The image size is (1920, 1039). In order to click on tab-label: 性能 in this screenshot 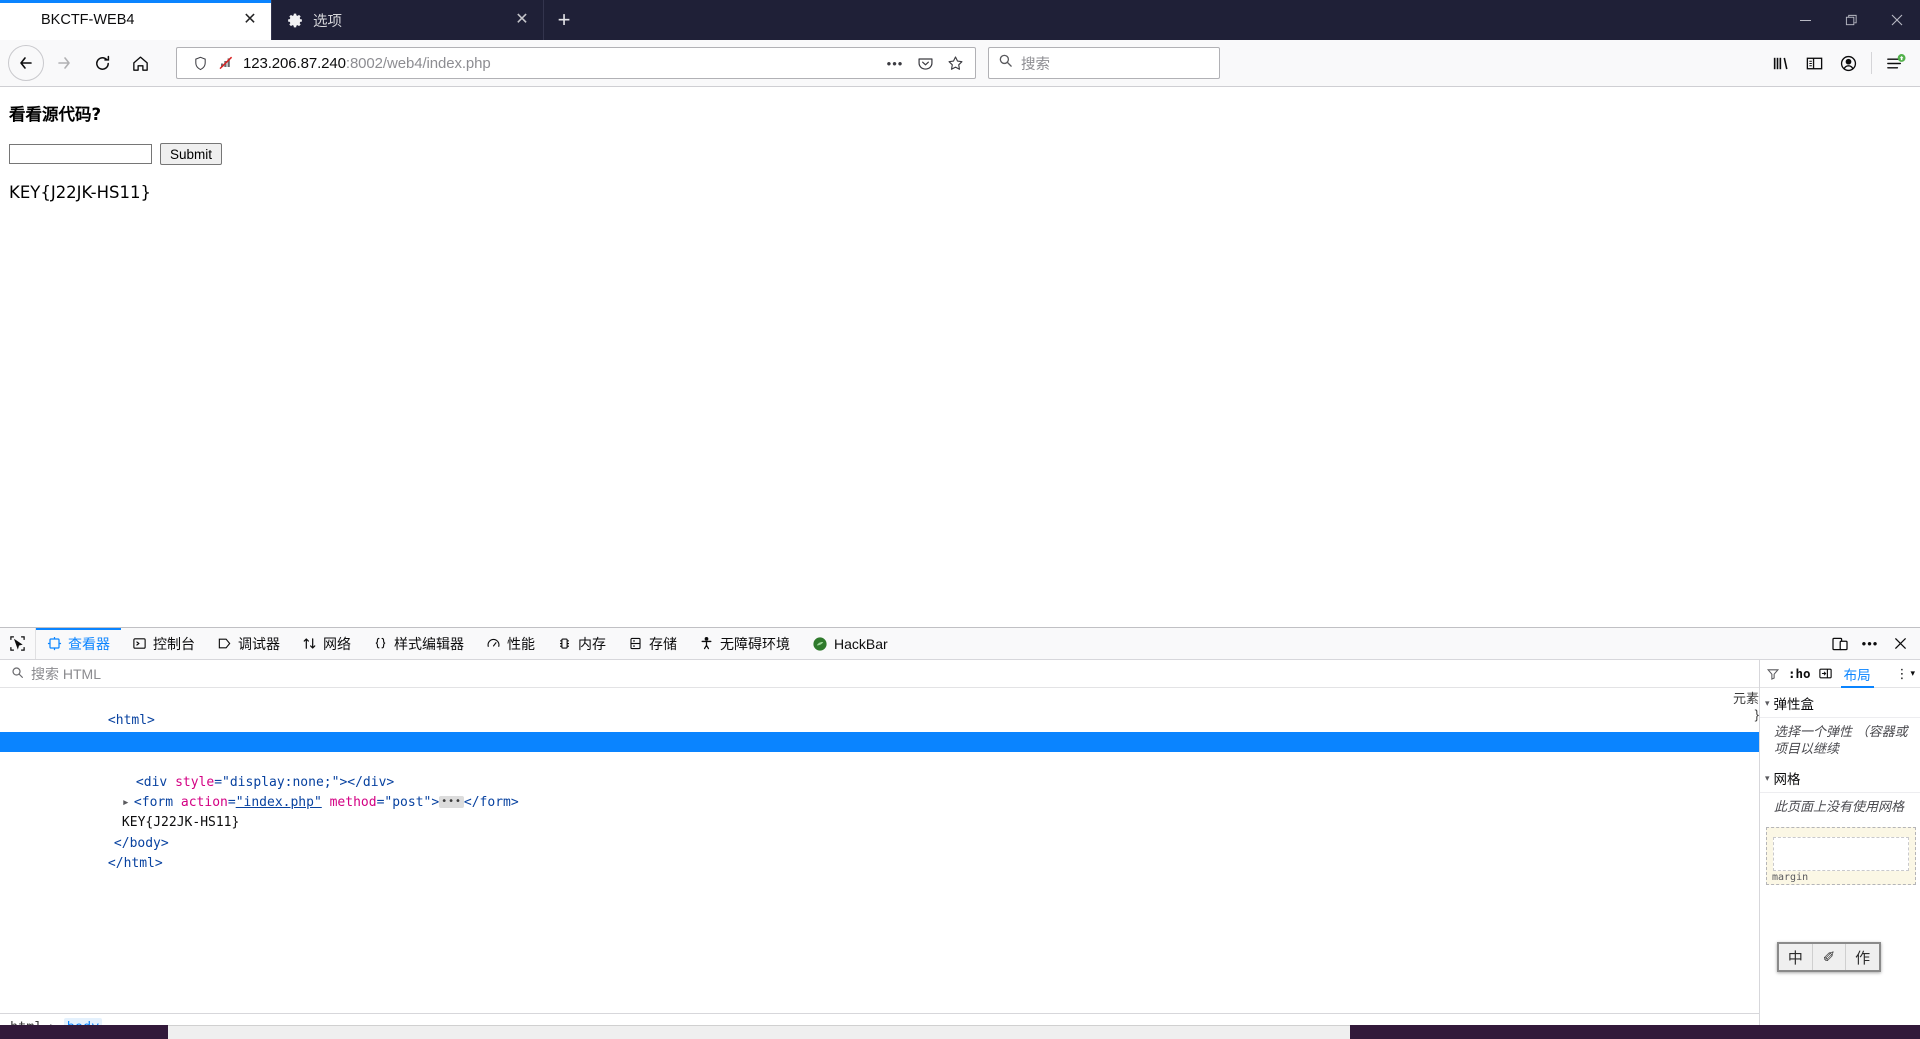, I will do `click(521, 643)`.